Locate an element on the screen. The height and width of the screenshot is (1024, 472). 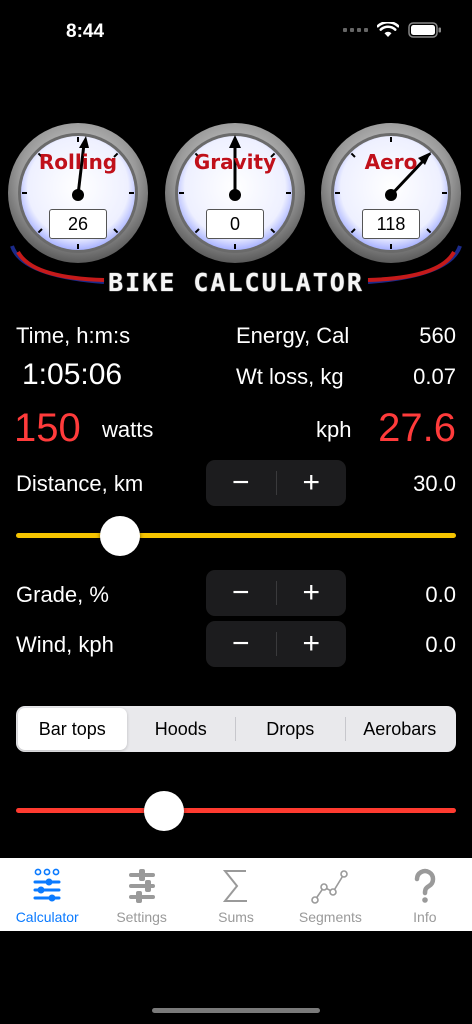
tab-segments: Segments is located at coordinates (330, 894).